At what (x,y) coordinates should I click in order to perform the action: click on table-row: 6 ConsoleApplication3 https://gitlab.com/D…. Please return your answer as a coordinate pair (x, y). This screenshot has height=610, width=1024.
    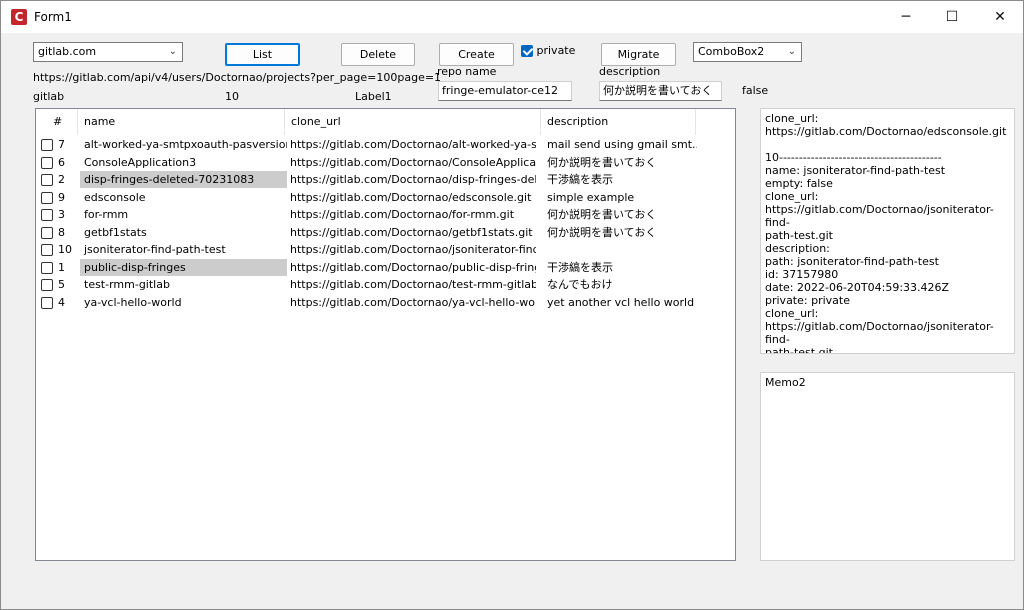
    Looking at the image, I should click on (385, 162).